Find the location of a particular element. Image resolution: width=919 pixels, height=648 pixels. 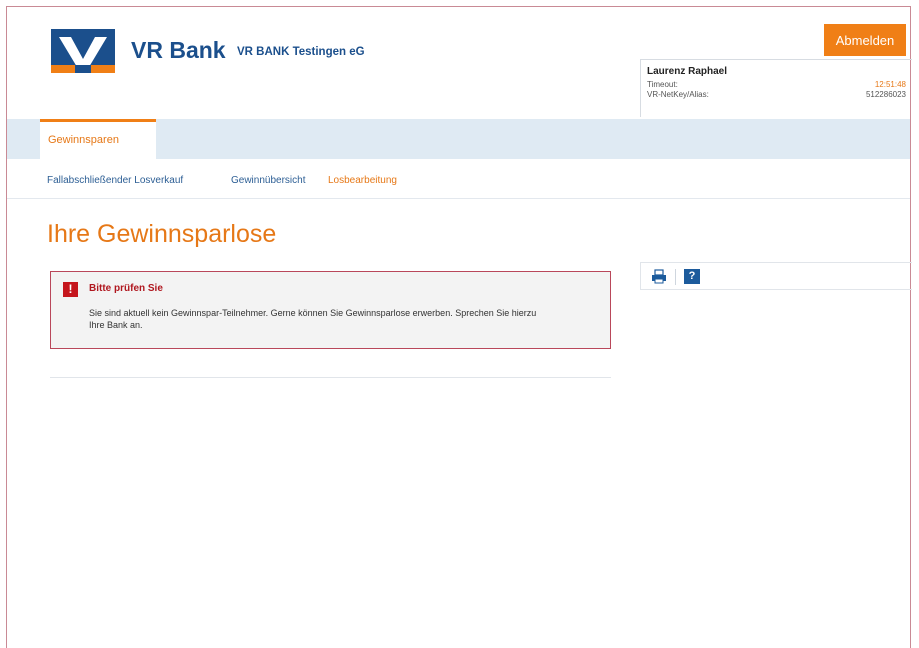

bank-subtitle: VR BANK Testingen eG is located at coordinates (300, 52).